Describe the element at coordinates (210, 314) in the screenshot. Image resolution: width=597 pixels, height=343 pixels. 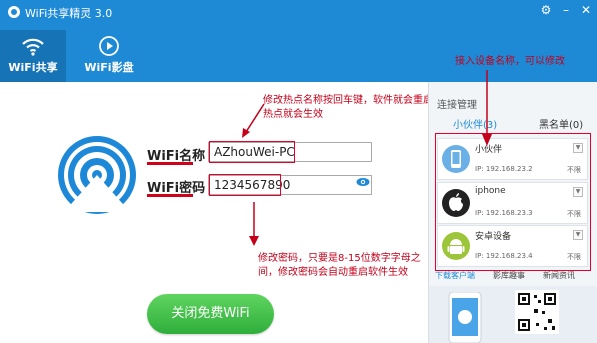
I see `close-free-wifi-button: 关闭免费WiFi` at that location.